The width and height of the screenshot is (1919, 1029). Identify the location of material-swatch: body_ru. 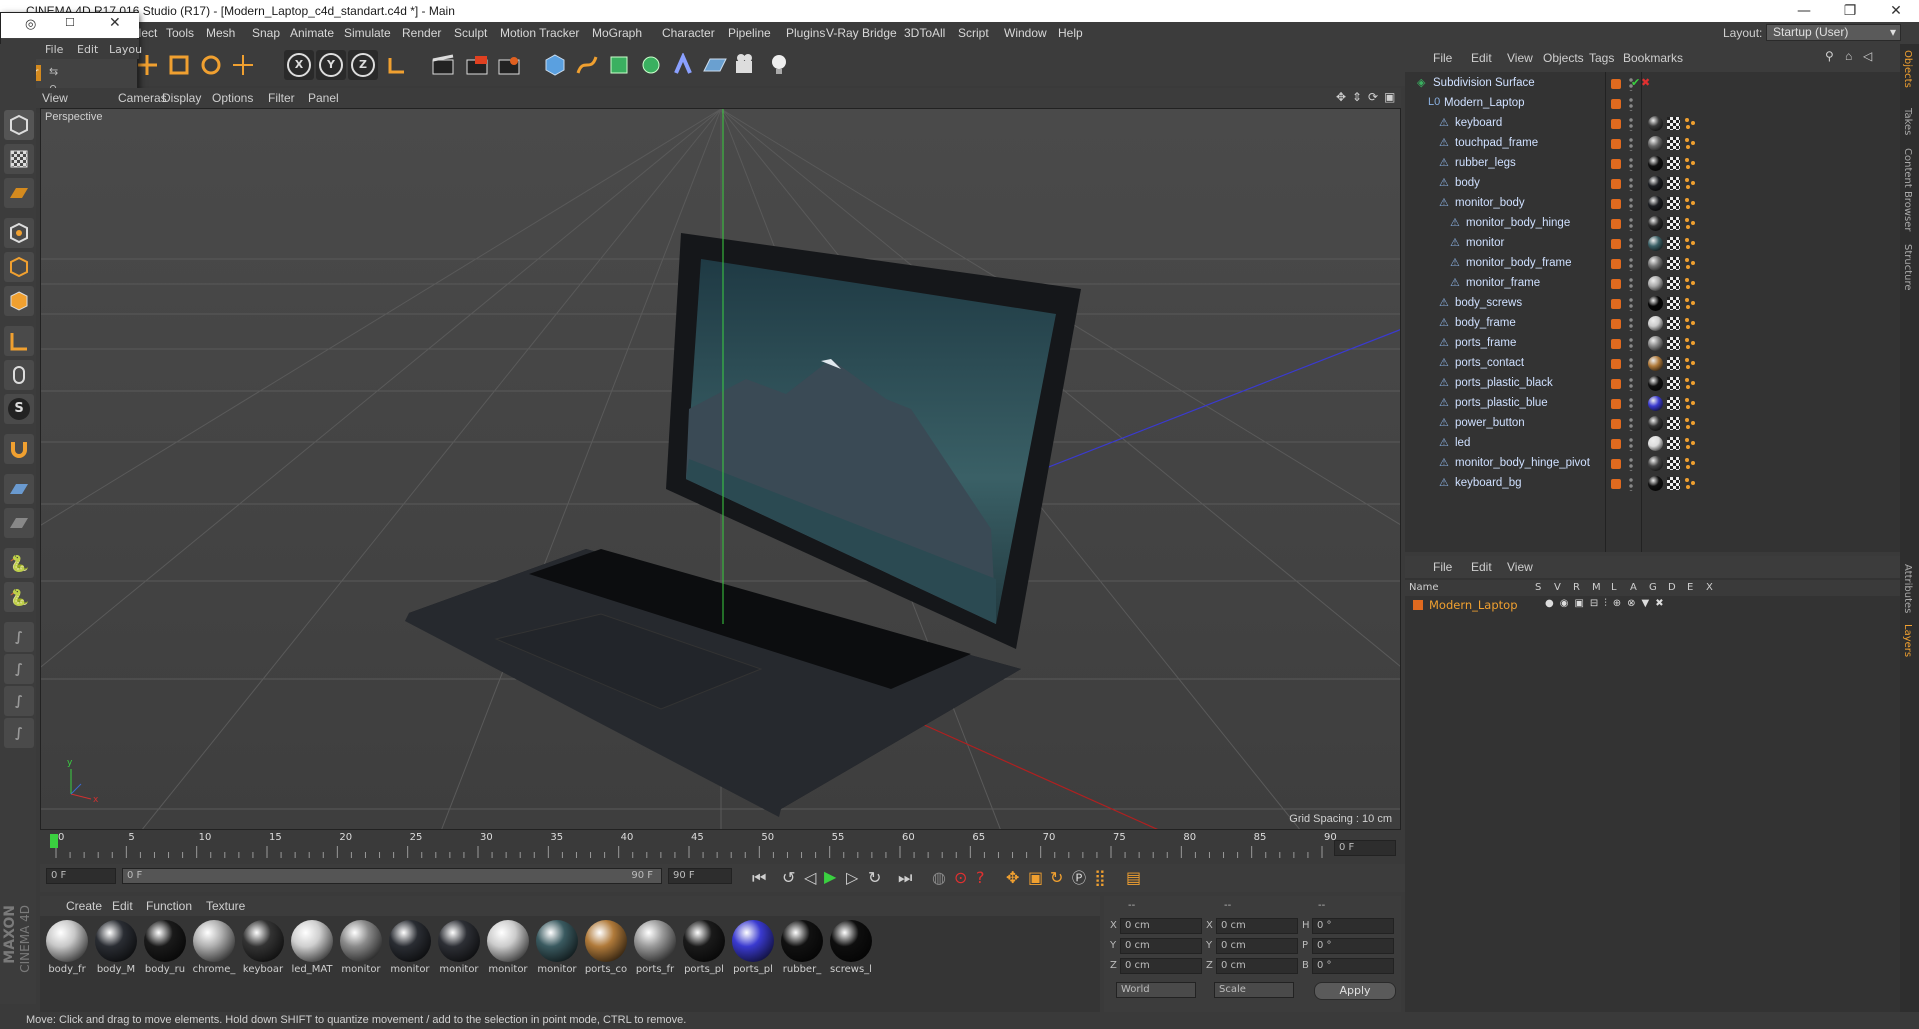
(165, 947).